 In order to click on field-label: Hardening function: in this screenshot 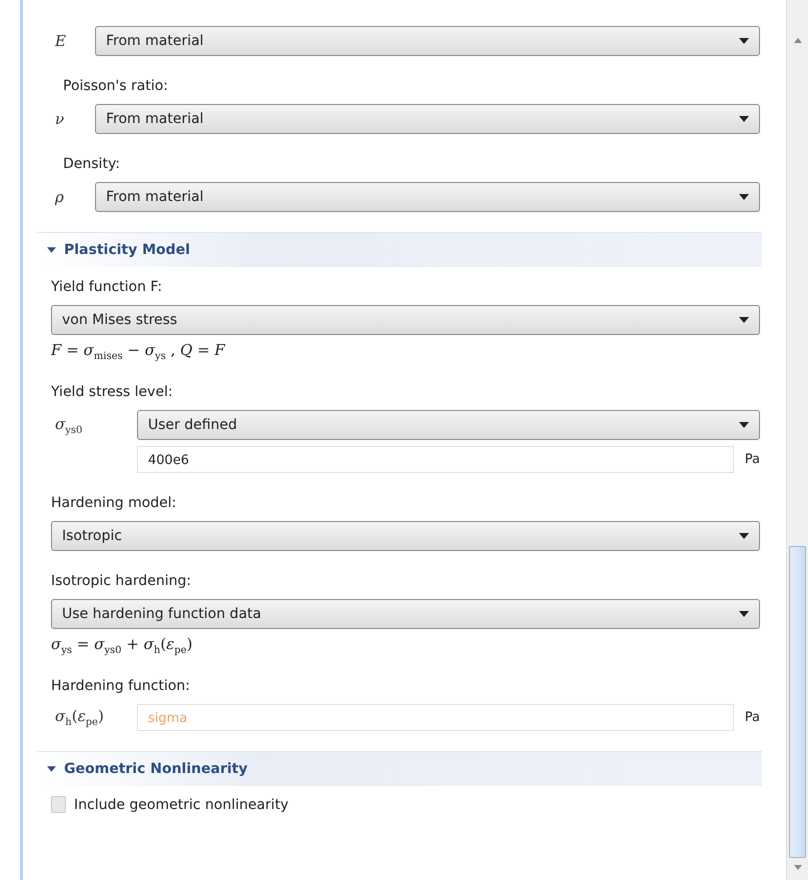, I will do `click(121, 686)`.